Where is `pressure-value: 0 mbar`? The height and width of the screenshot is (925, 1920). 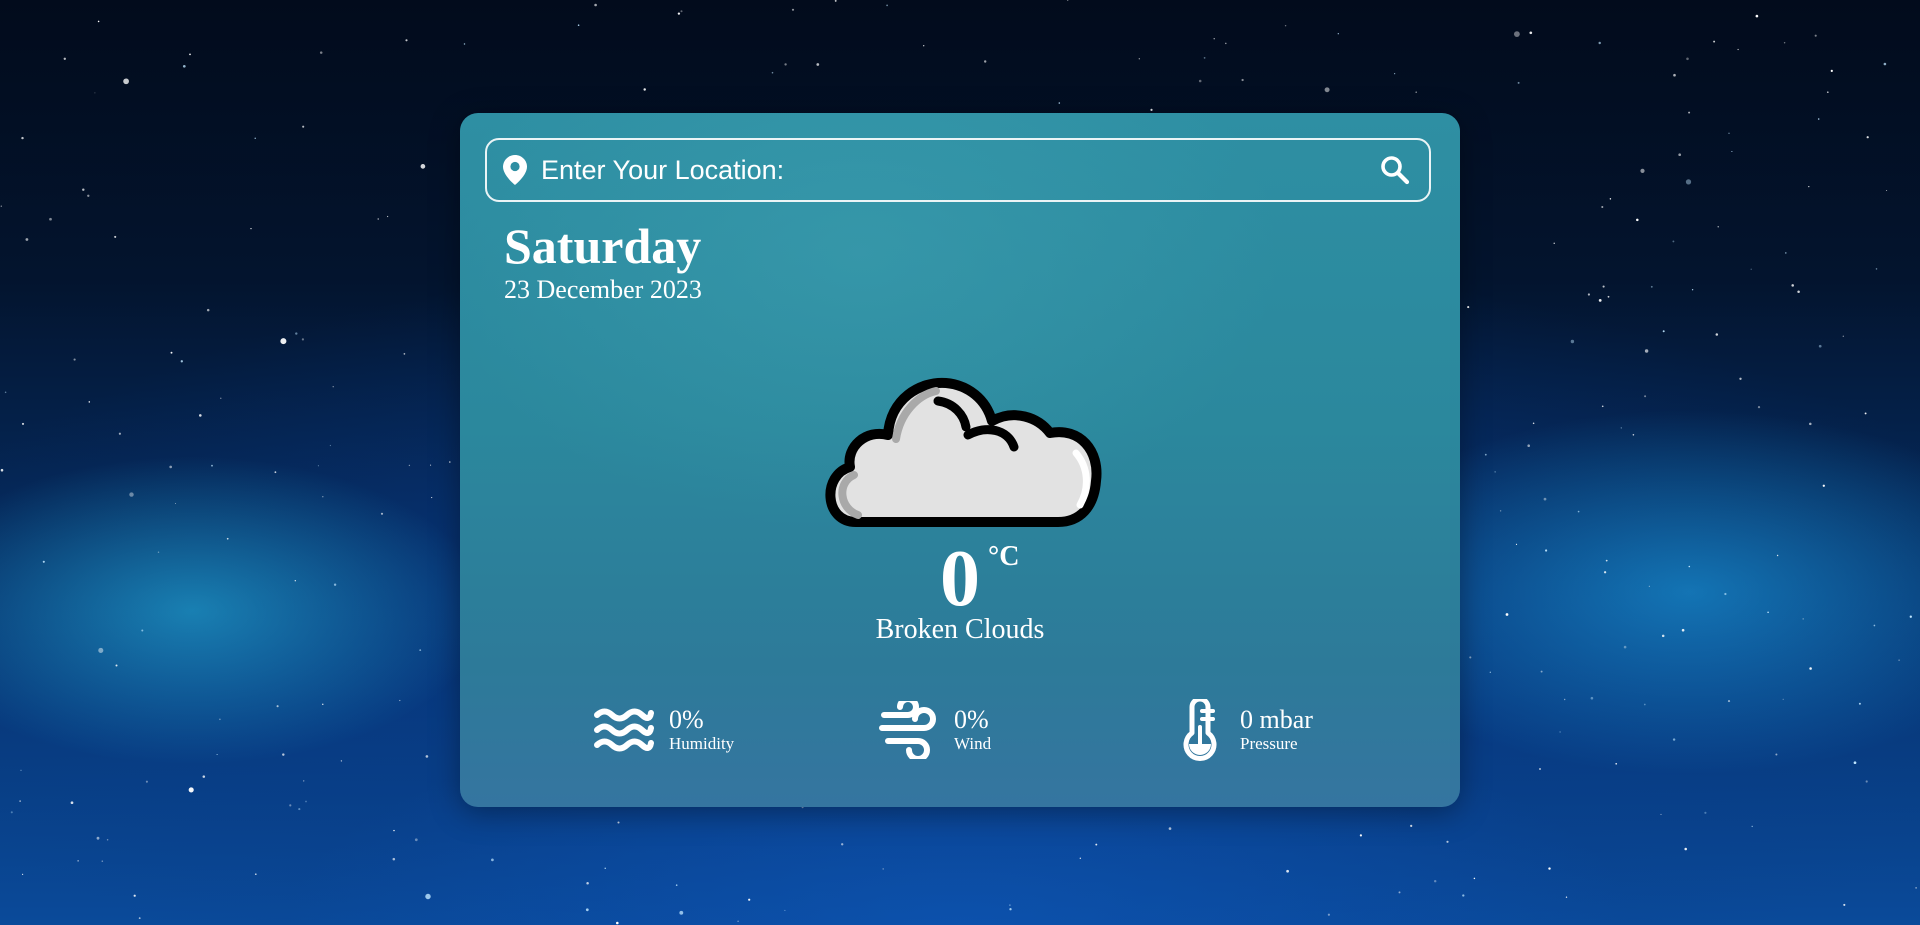
pressure-value: 0 mbar is located at coordinates (1276, 719).